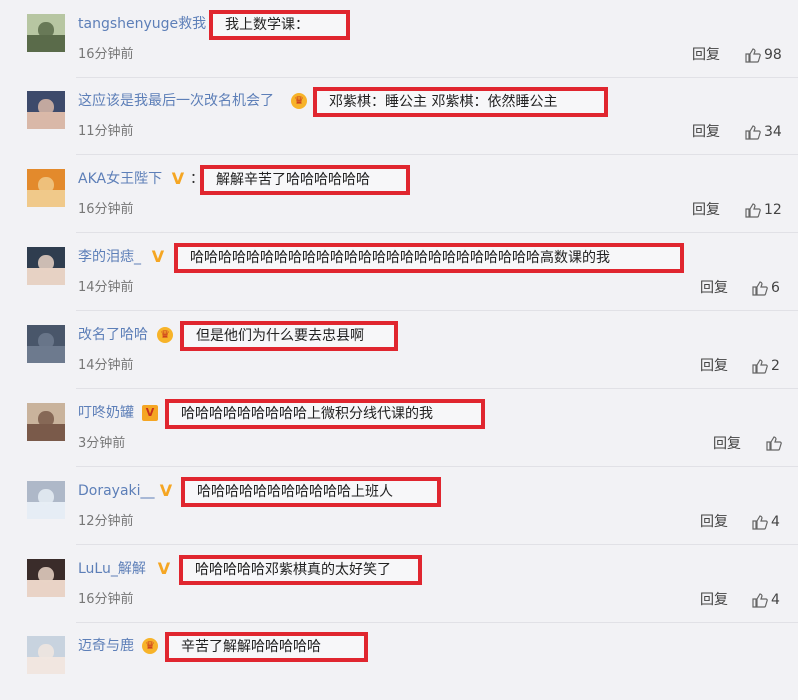 The height and width of the screenshot is (700, 798). Describe the element at coordinates (106, 646) in the screenshot. I see `username-link: 迈奇与鹿` at that location.